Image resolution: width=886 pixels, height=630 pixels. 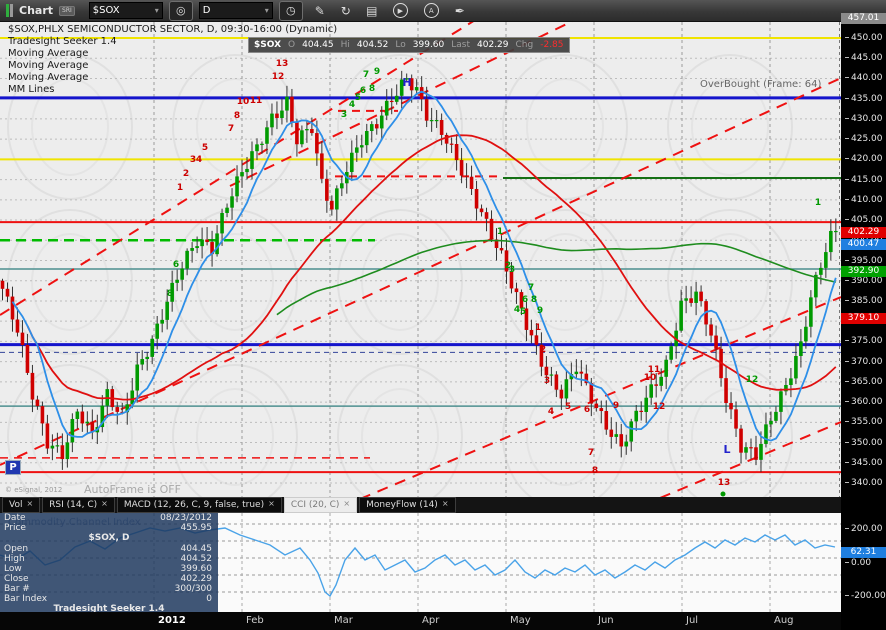 What do you see at coordinates (199, 505) in the screenshot?
I see `indicator-tab-macd: MACD (12, 26, C, 9, false, true) ×` at bounding box center [199, 505].